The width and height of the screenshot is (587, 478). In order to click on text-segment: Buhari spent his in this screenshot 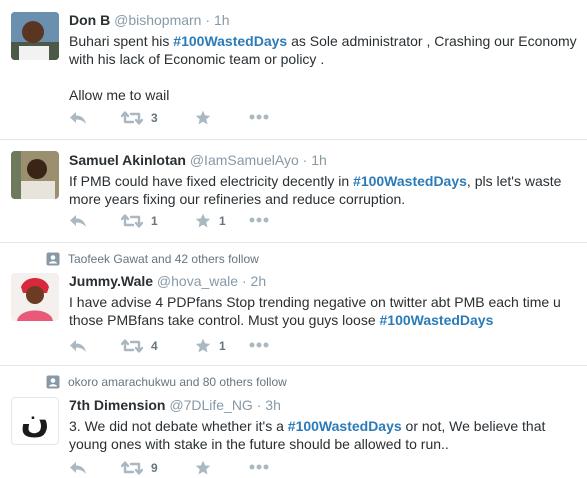, I will do `click(121, 41)`.